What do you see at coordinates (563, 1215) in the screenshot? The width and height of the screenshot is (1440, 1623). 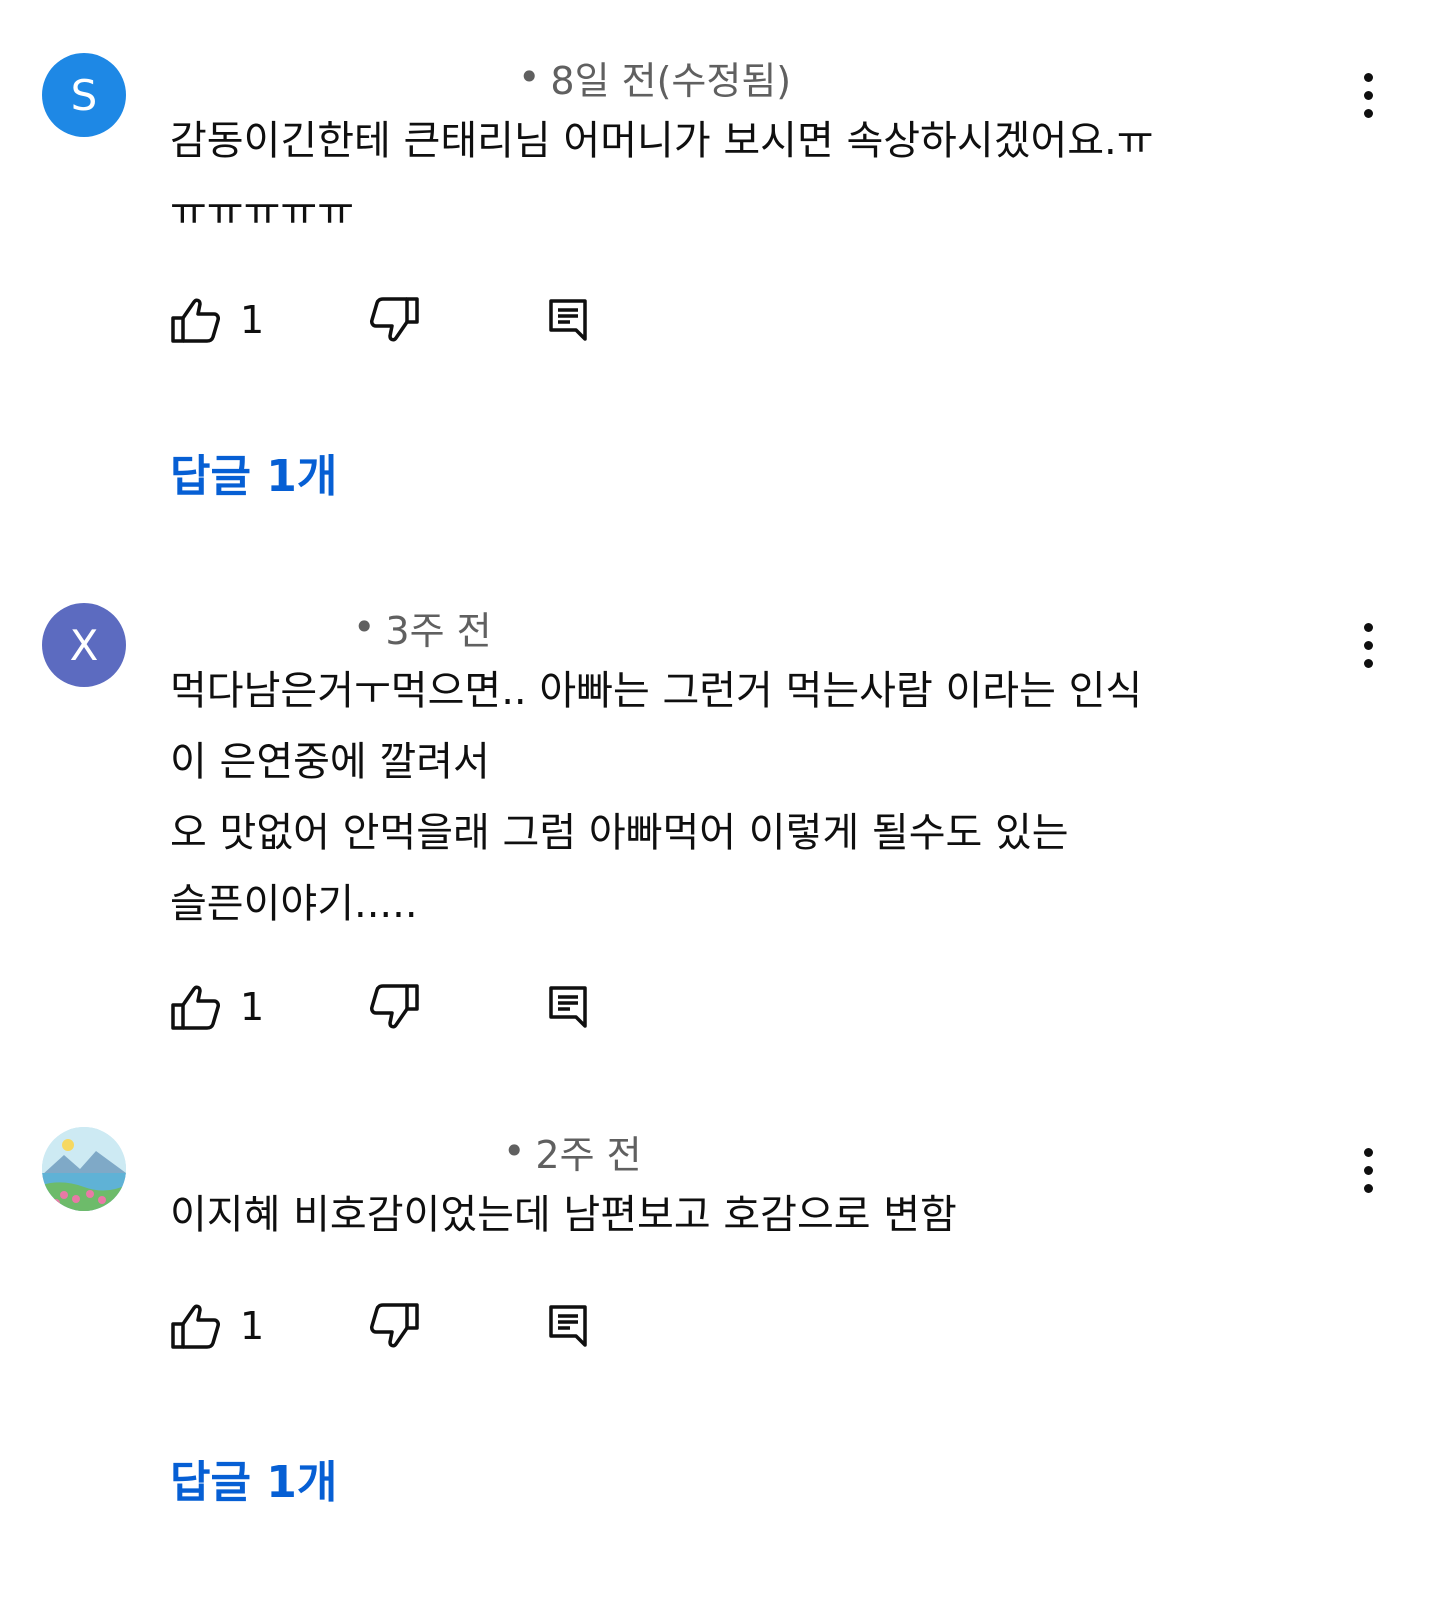 I see `comment-text: 이지혜 비호감이었는데 남편보고 호감으로 변함` at bounding box center [563, 1215].